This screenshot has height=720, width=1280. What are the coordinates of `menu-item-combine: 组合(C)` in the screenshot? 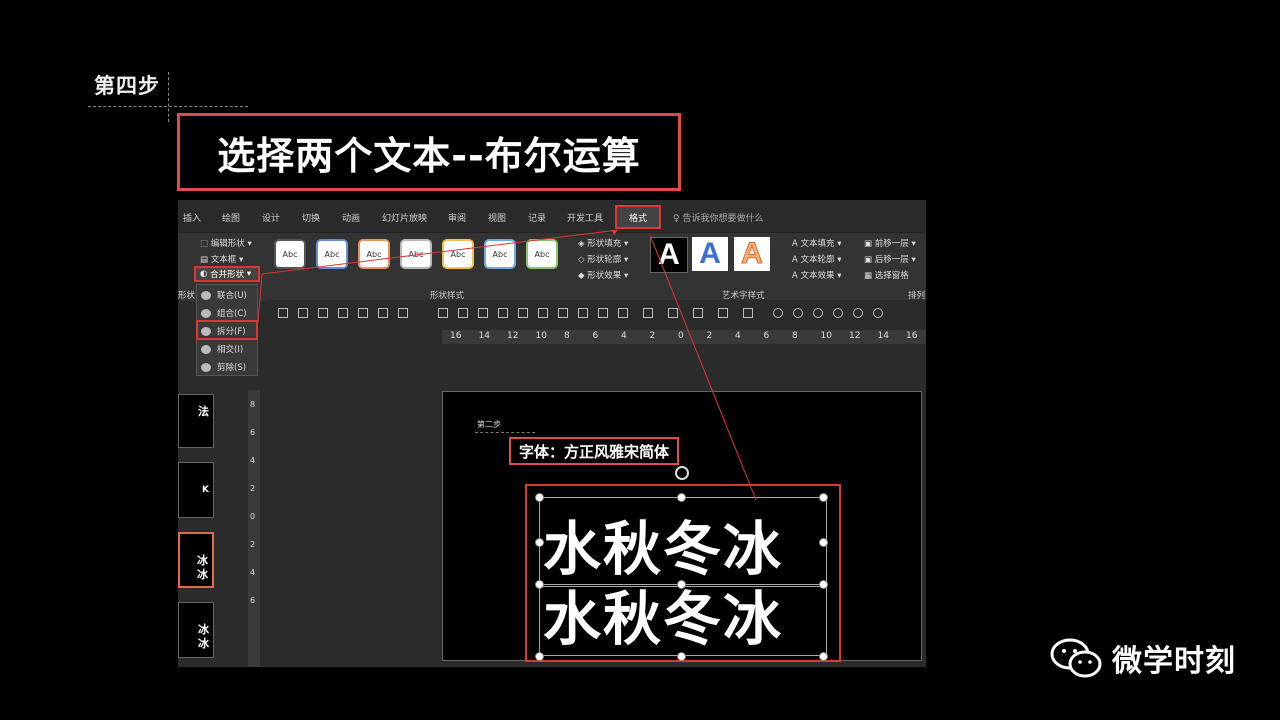 It's located at (224, 313).